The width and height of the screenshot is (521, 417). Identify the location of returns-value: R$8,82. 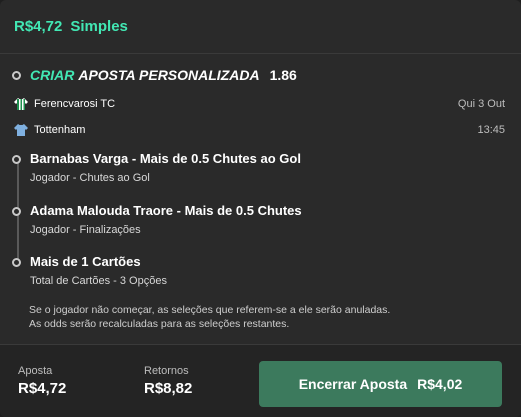
(168, 388).